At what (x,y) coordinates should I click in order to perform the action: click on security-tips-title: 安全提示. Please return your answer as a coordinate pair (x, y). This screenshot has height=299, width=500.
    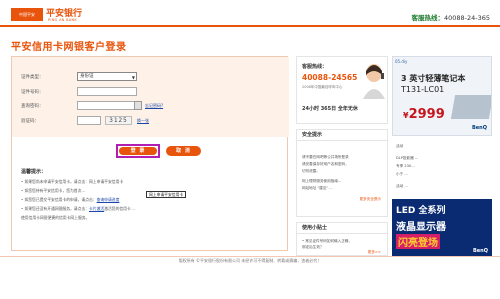
    Looking at the image, I should click on (342, 135).